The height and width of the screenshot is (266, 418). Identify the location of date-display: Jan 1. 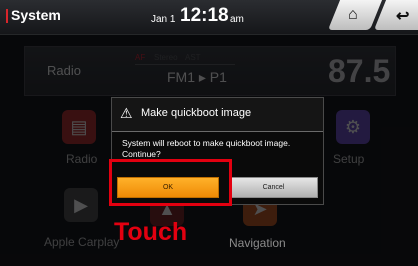
(163, 19).